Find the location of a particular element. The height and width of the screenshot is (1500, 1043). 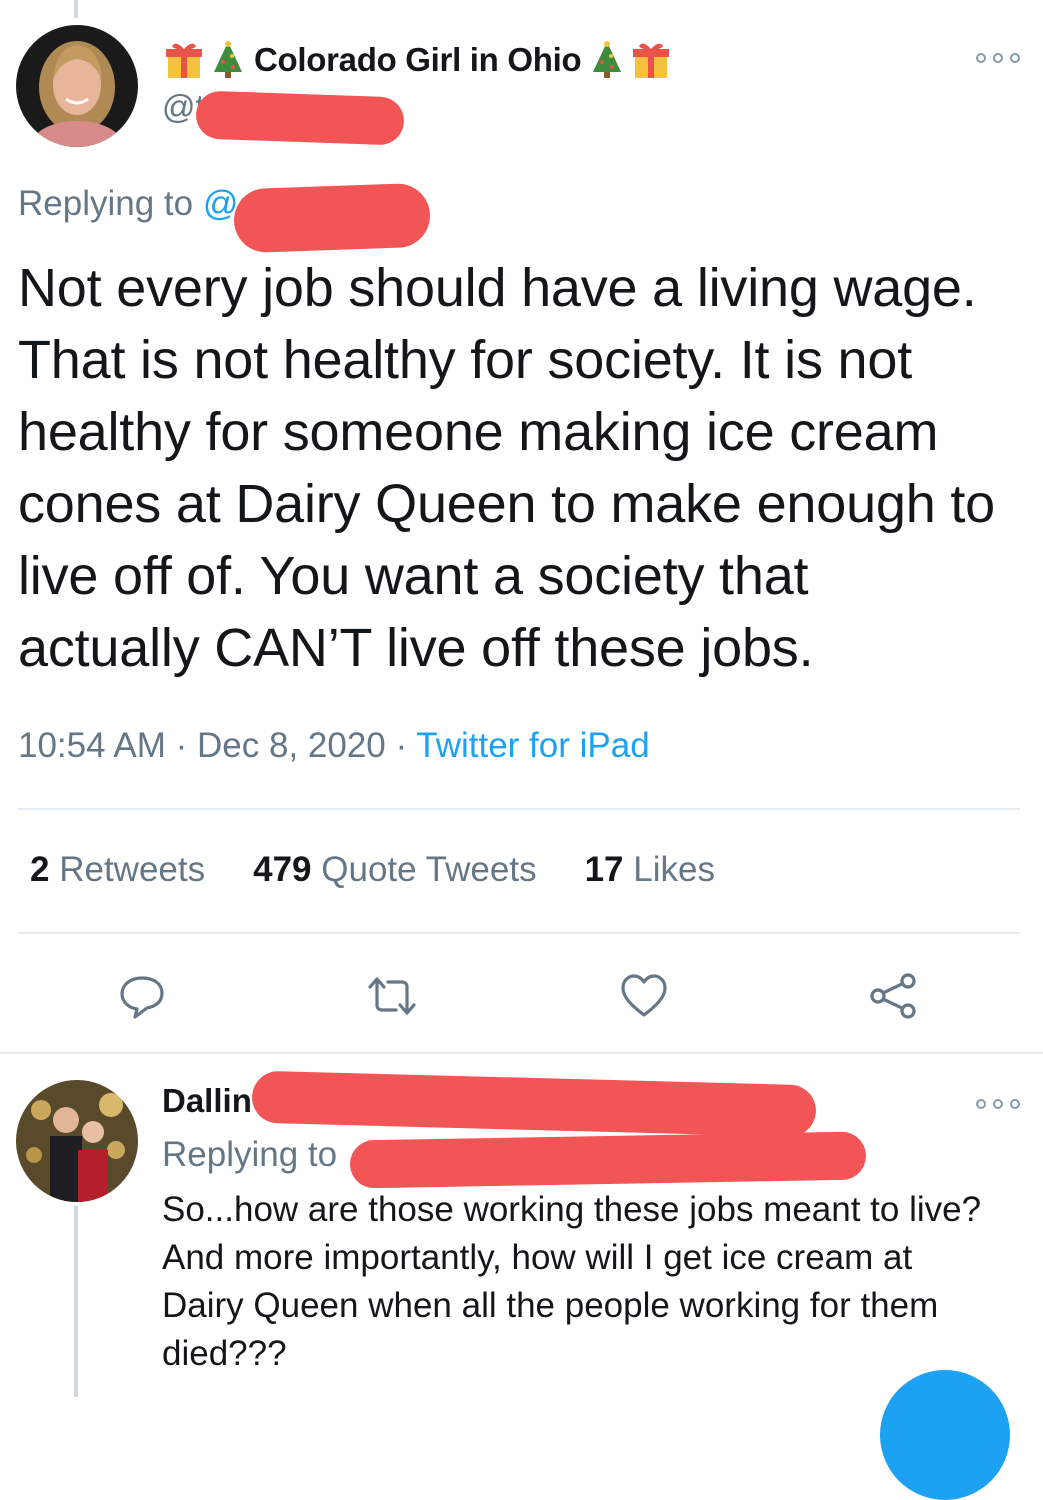

reply-replying-label: Replying to is located at coordinates (250, 1154).